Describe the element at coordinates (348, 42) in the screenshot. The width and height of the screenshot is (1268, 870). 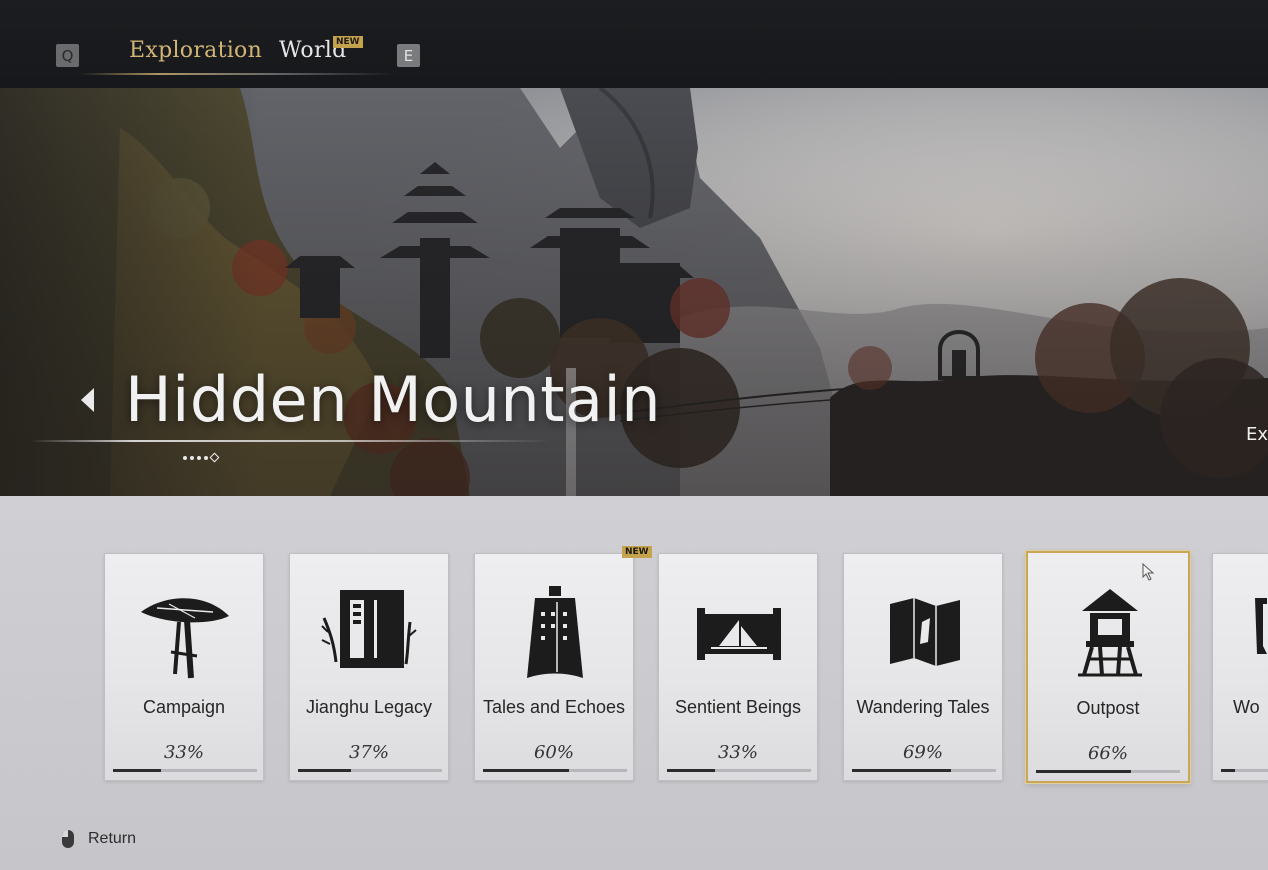
I see `world-new-badge: NEW` at that location.